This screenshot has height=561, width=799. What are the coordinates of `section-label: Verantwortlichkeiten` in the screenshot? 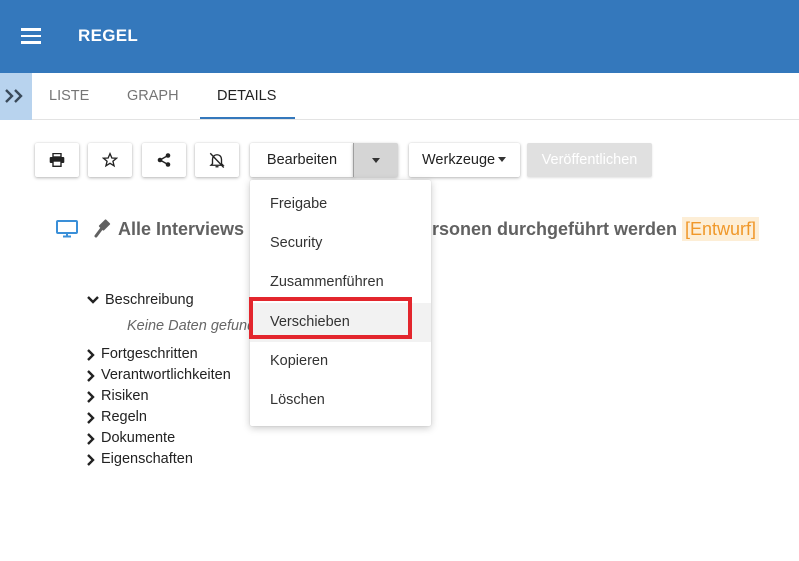 It's located at (166, 375).